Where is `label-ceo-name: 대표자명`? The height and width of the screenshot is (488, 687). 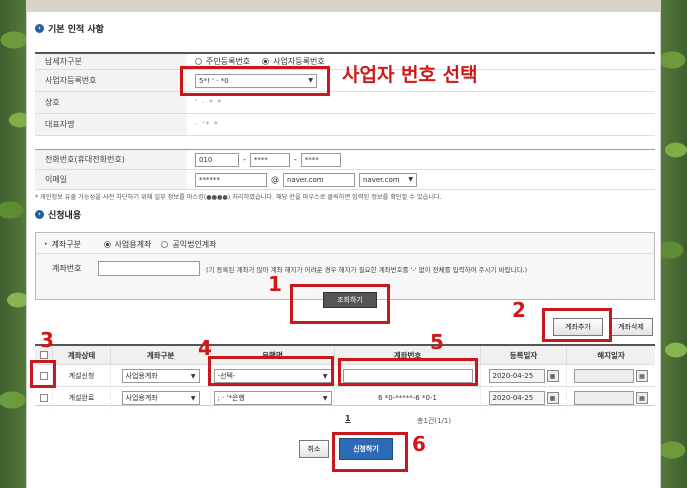 label-ceo-name: 대표자명 is located at coordinates (111, 124).